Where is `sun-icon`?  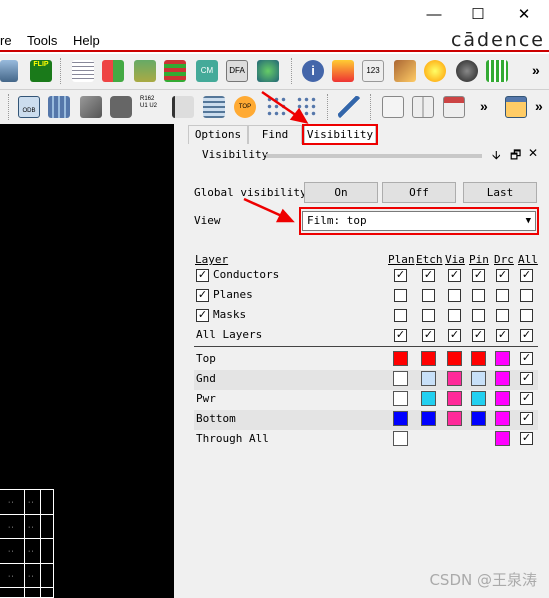 sun-icon is located at coordinates (435, 71).